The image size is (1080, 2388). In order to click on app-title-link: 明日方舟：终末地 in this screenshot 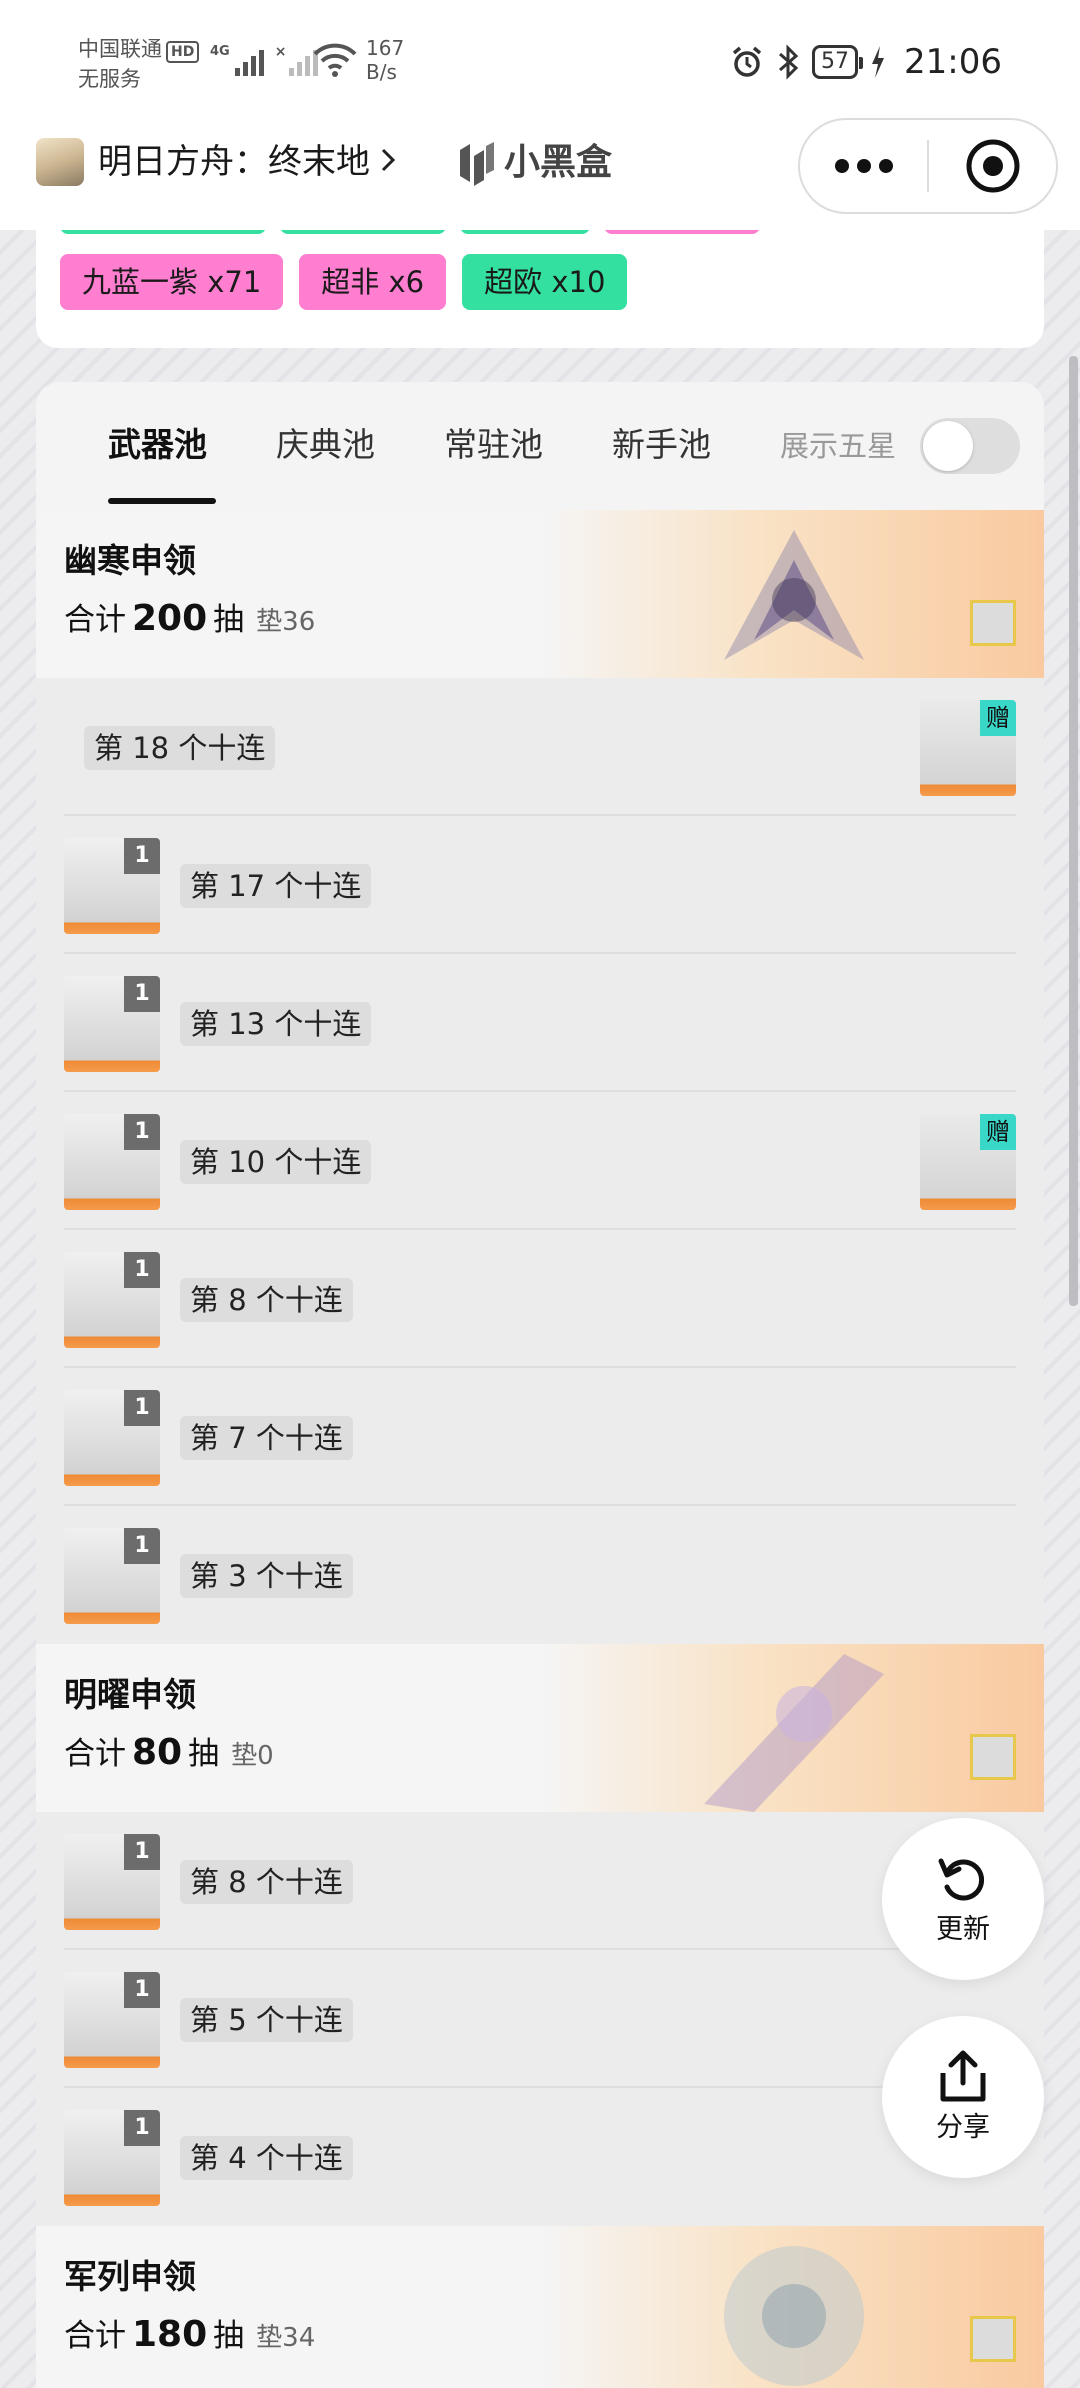, I will do `click(247, 162)`.